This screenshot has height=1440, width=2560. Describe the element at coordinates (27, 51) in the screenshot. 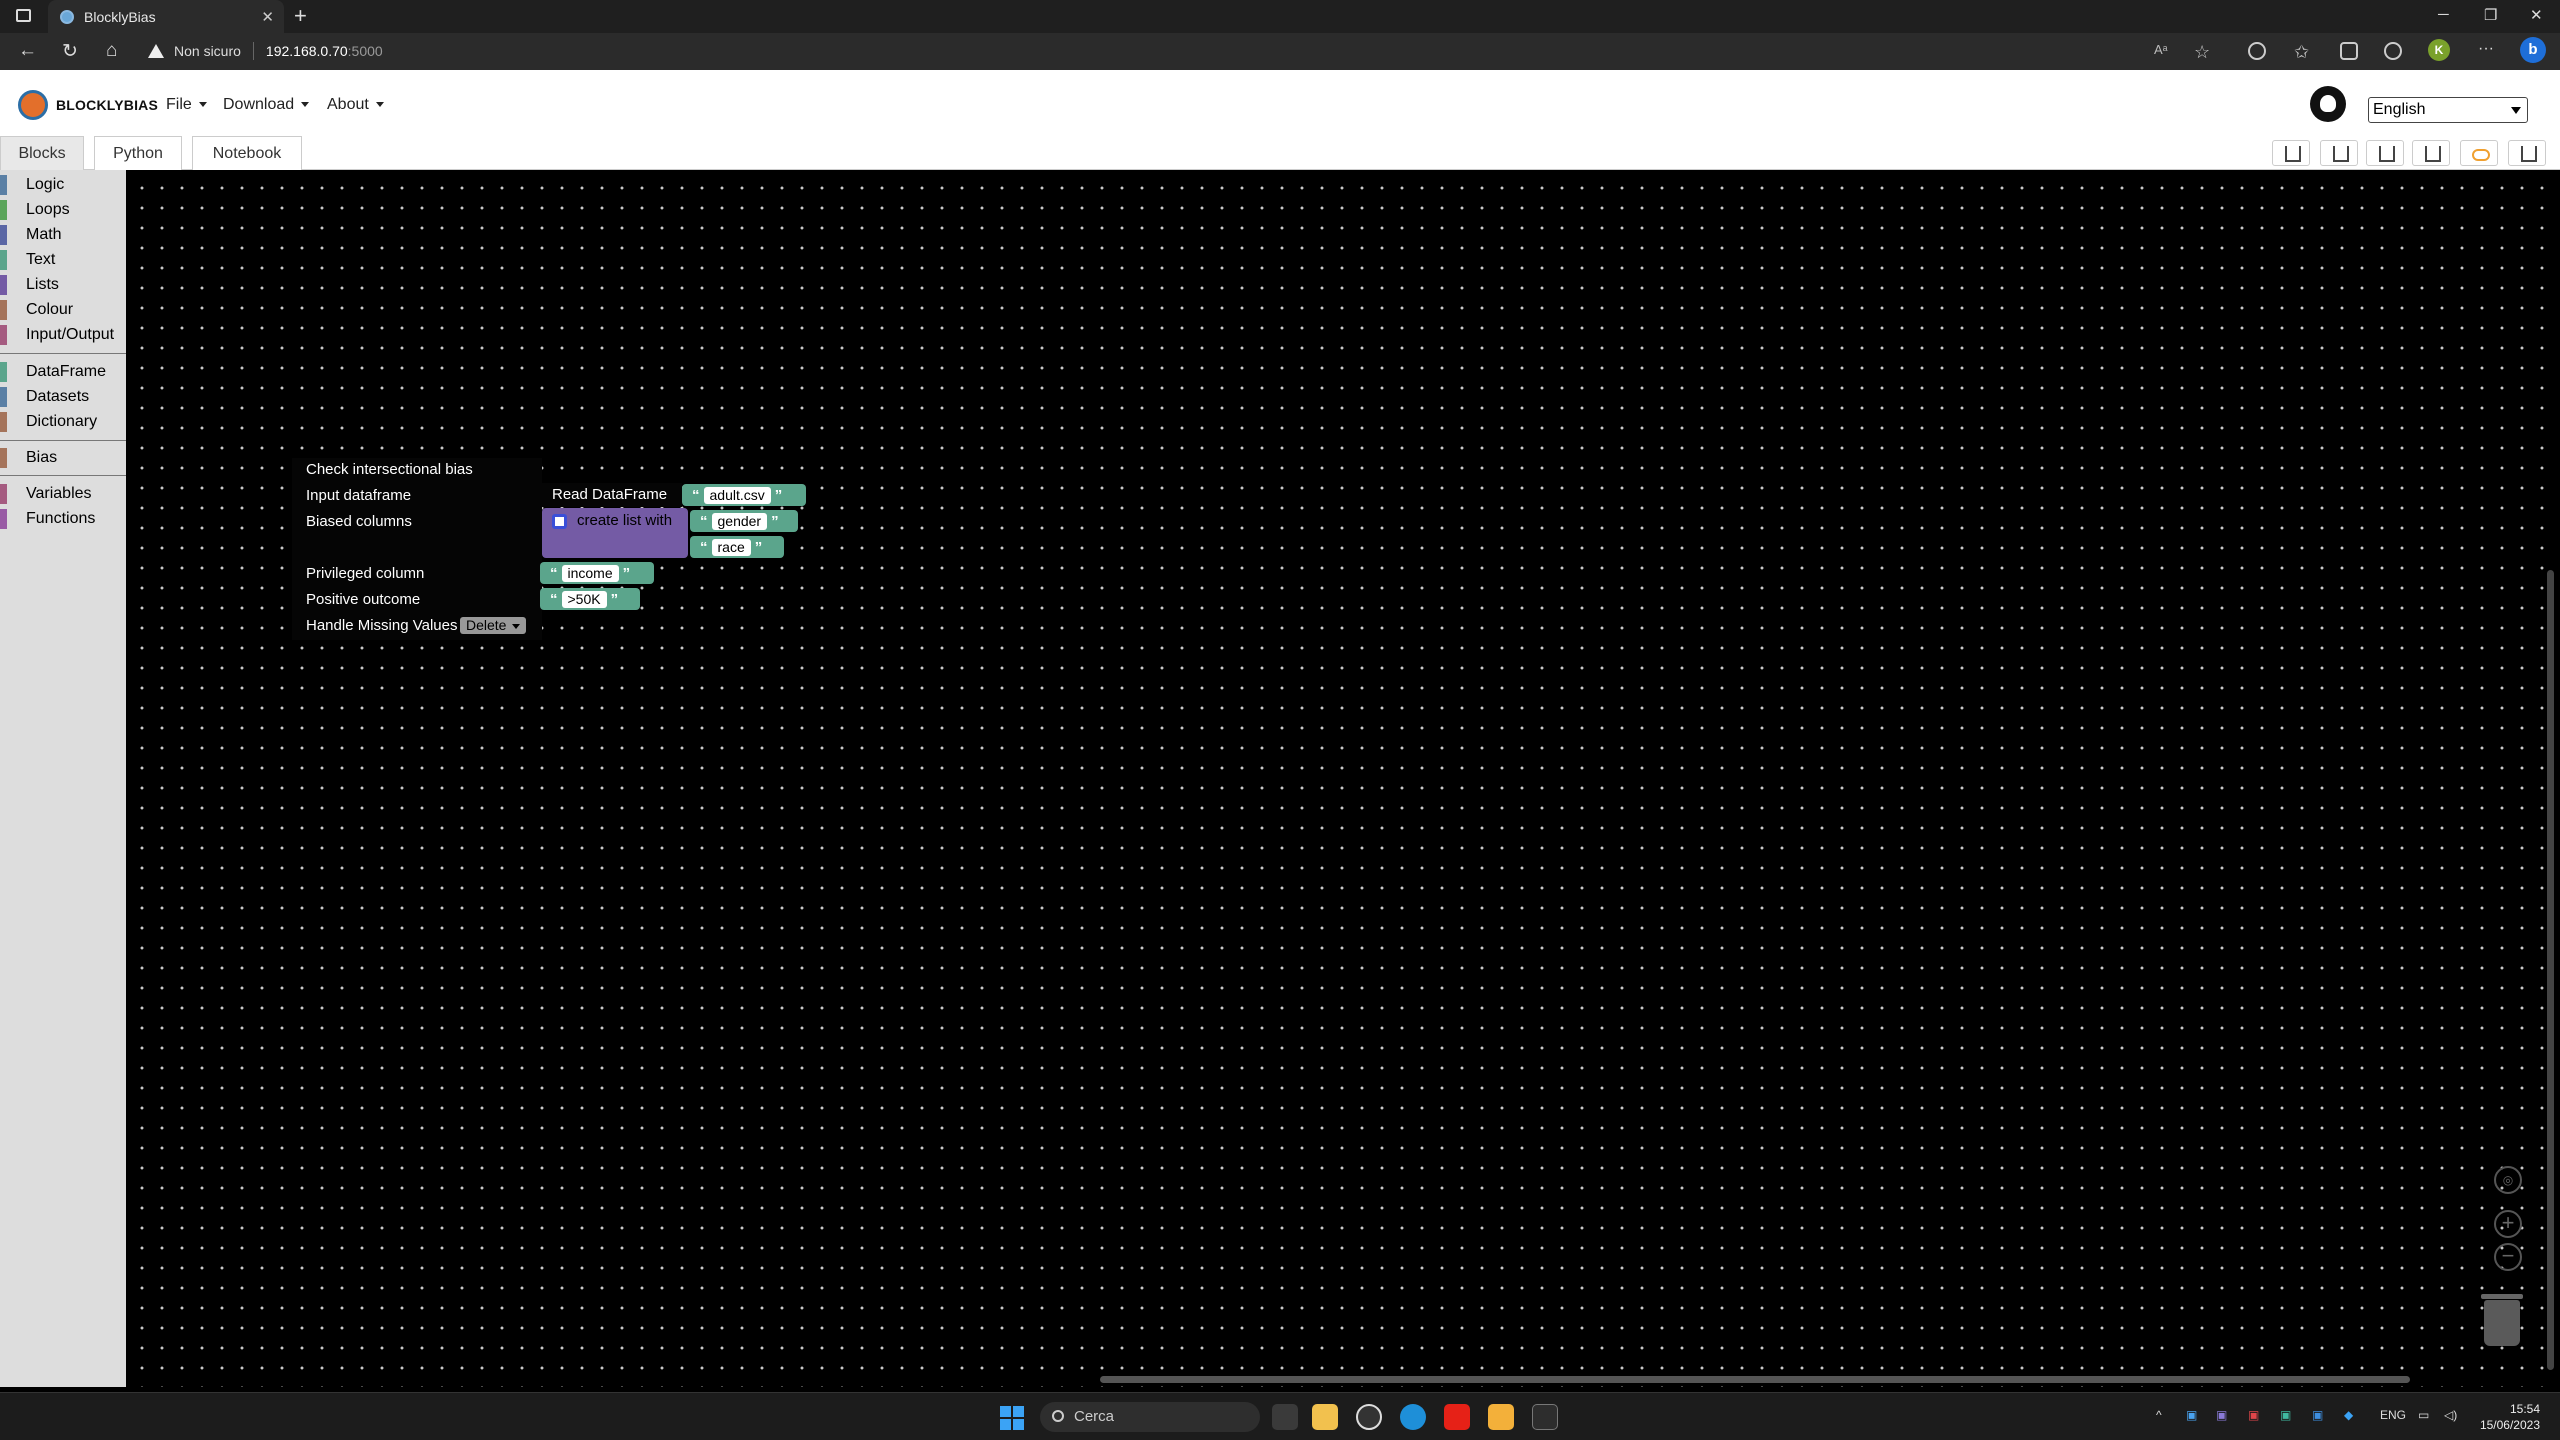

I see `back-icon: ←` at that location.